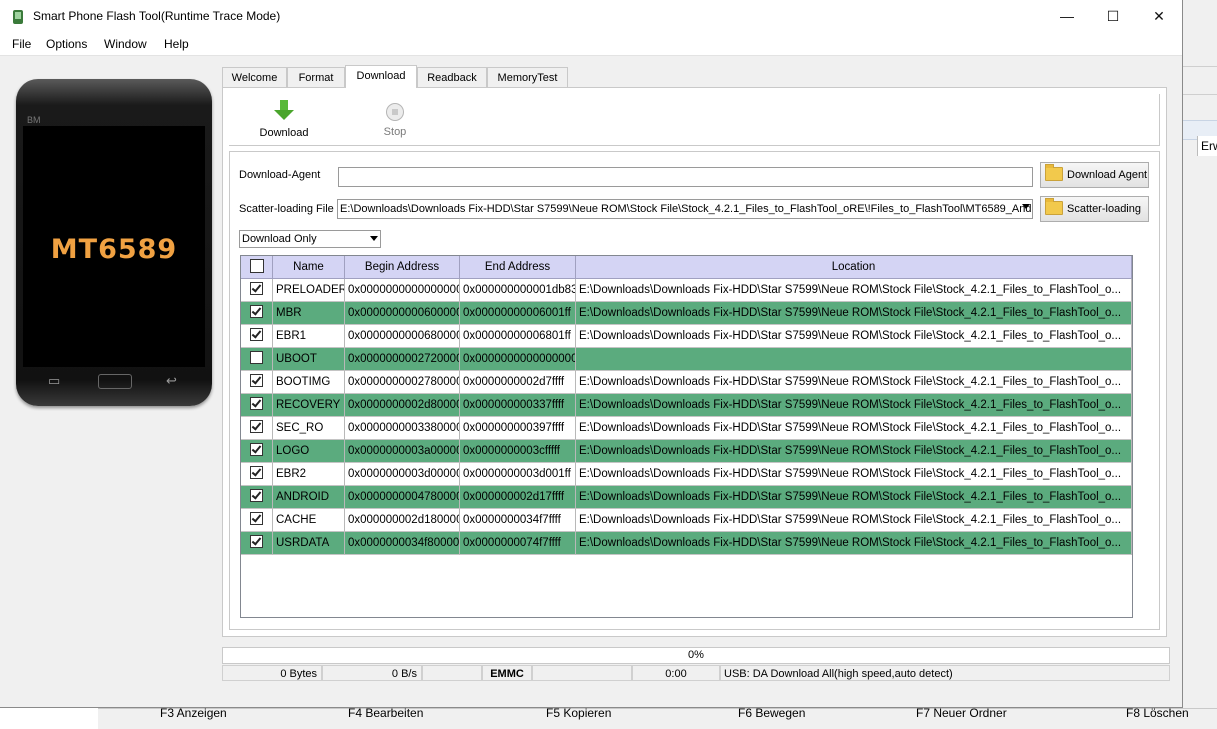 The width and height of the screenshot is (1217, 729). What do you see at coordinates (21, 44) in the screenshot?
I see `menu-file: File` at bounding box center [21, 44].